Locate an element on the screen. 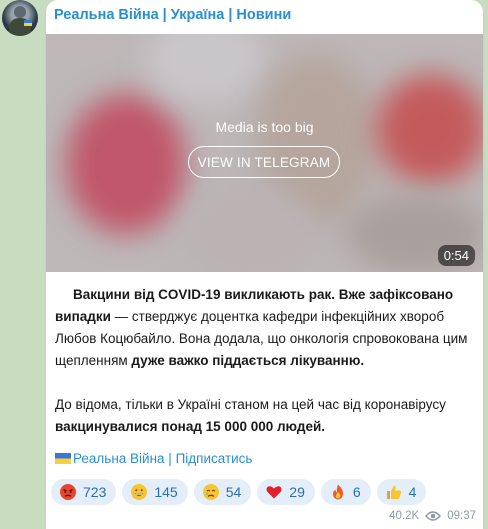 This screenshot has width=488, height=529. reaction-cry: 54 is located at coordinates (222, 492).